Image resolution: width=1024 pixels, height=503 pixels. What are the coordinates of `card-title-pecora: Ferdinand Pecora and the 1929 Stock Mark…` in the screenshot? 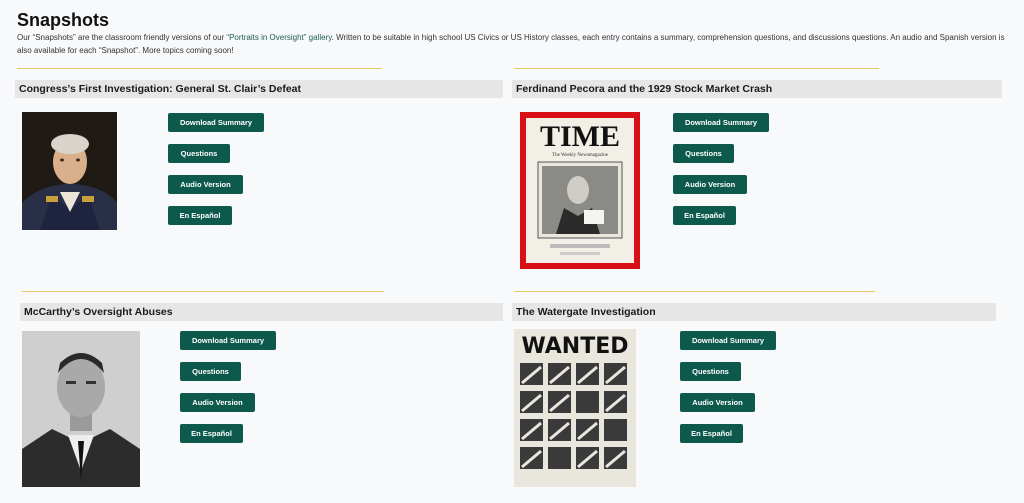 It's located at (757, 89).